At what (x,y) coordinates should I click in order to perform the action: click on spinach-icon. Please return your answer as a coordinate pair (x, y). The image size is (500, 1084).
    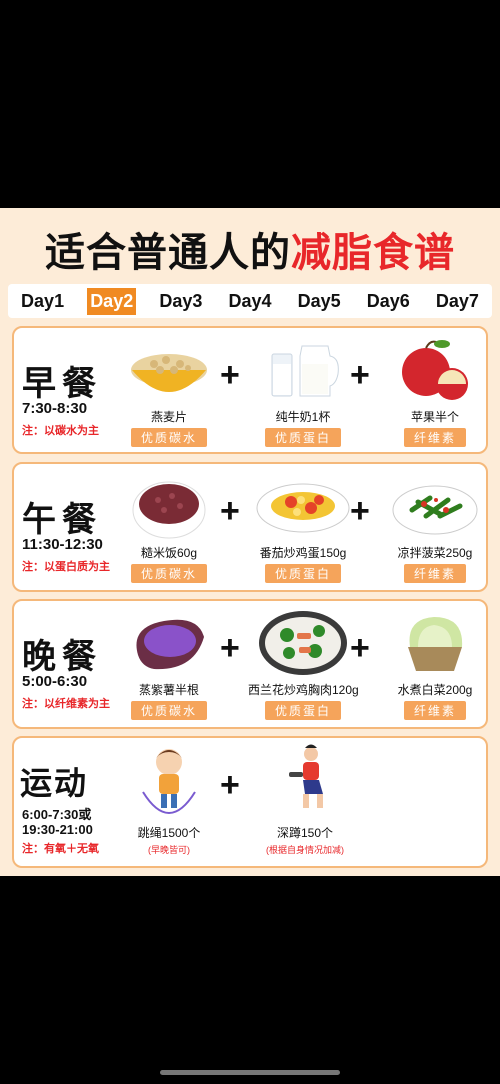
    Looking at the image, I should click on (435, 510).